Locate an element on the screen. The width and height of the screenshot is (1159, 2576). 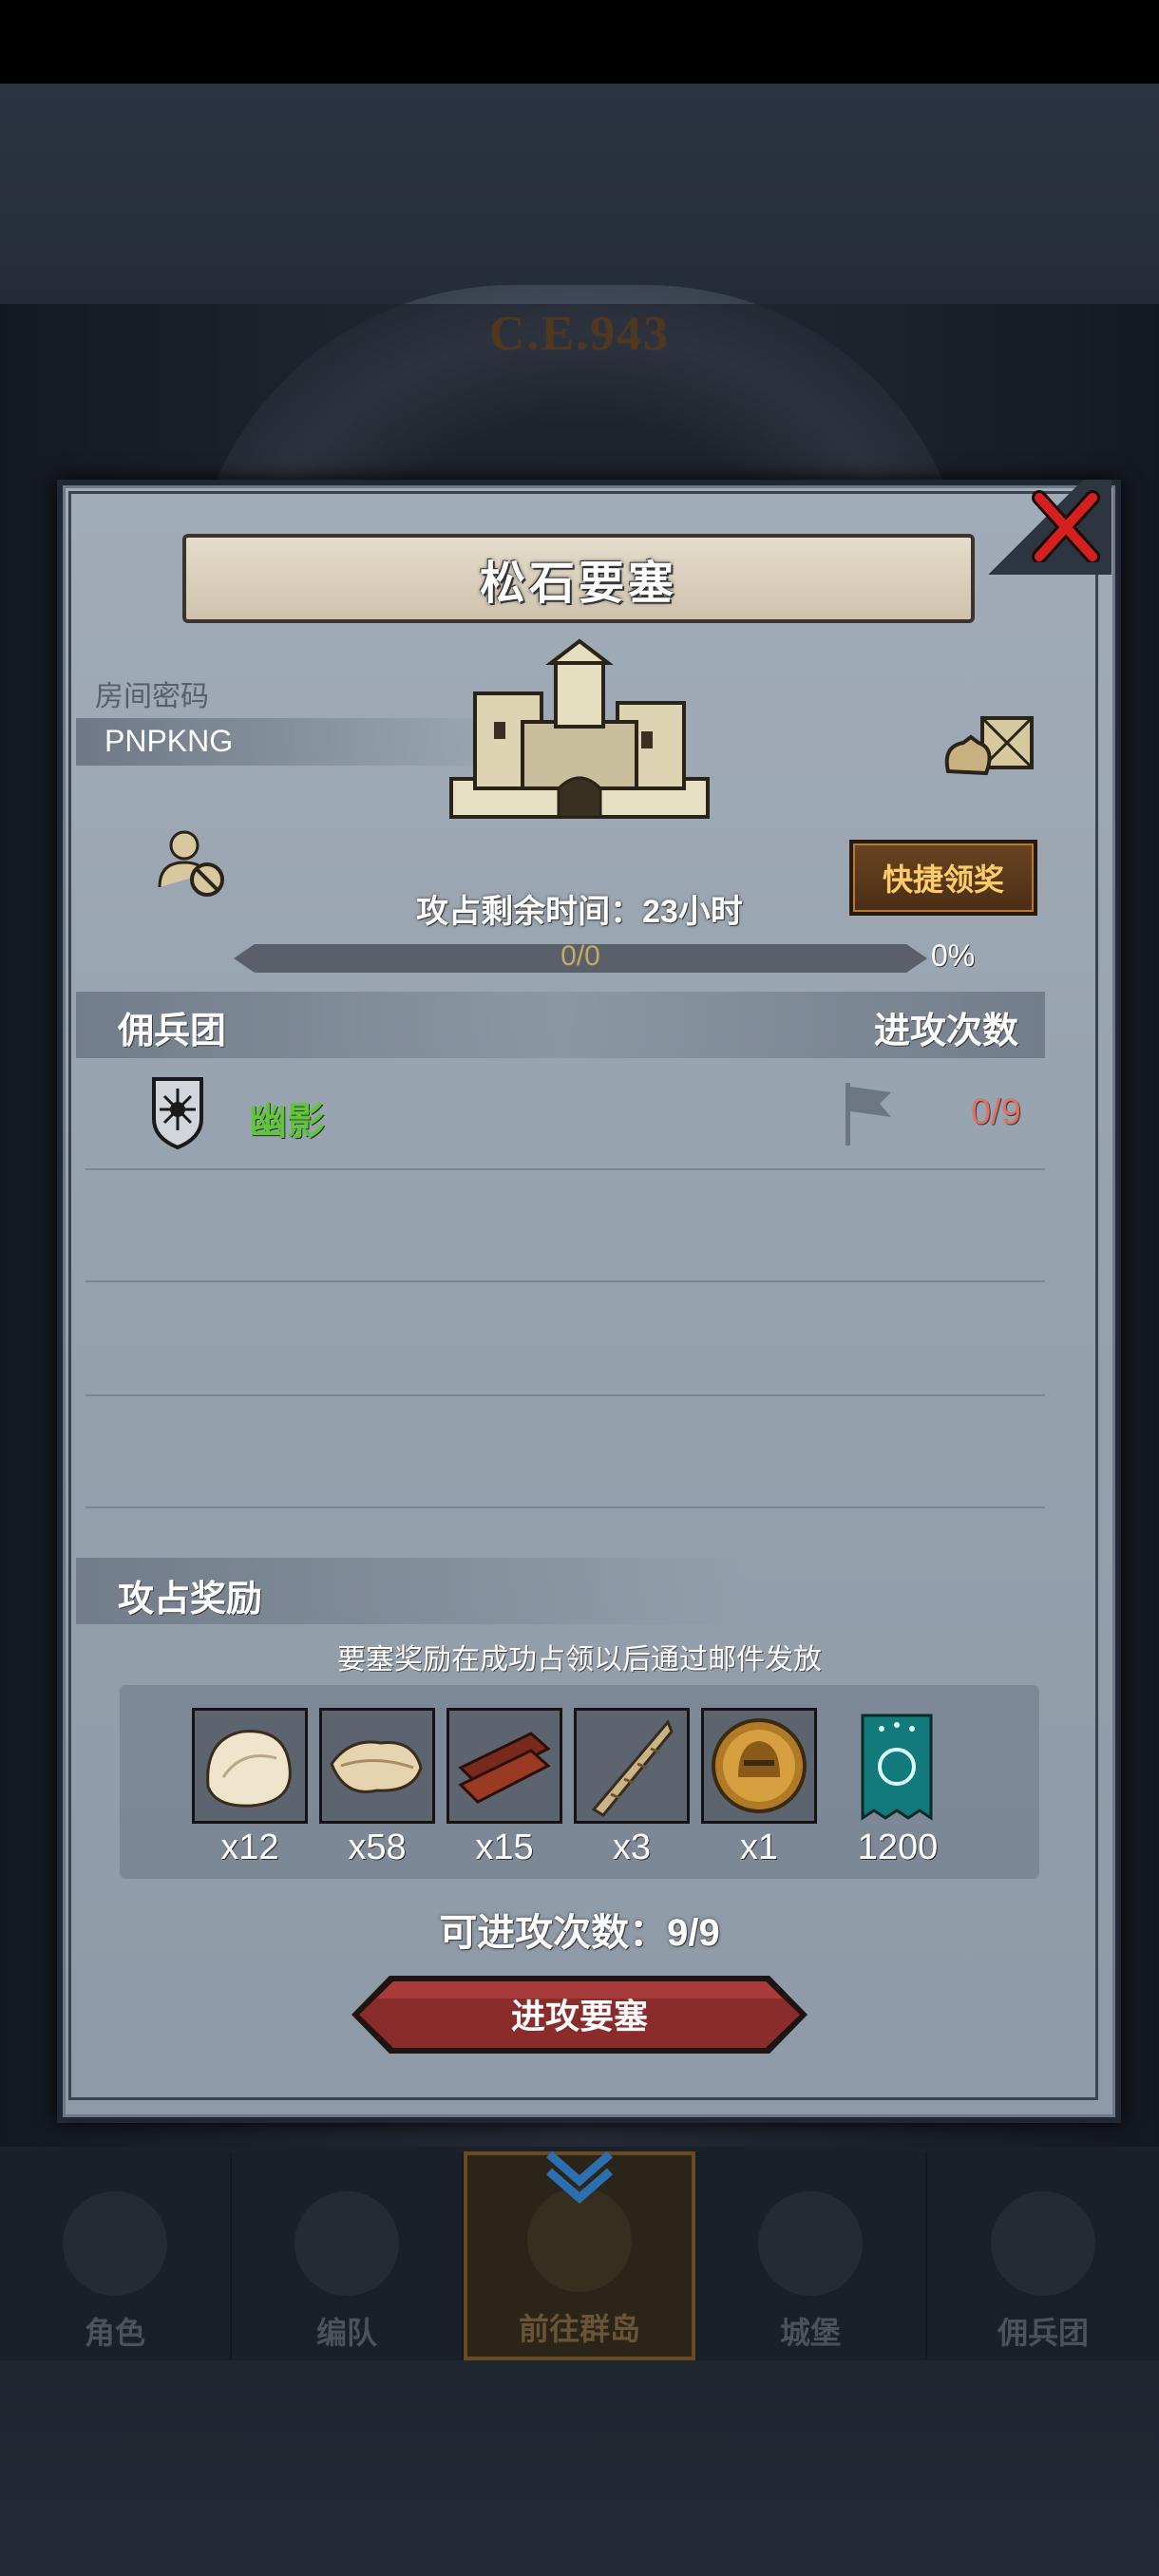
remaining-attempts: 可进攻次数：9/9 is located at coordinates (579, 1933).